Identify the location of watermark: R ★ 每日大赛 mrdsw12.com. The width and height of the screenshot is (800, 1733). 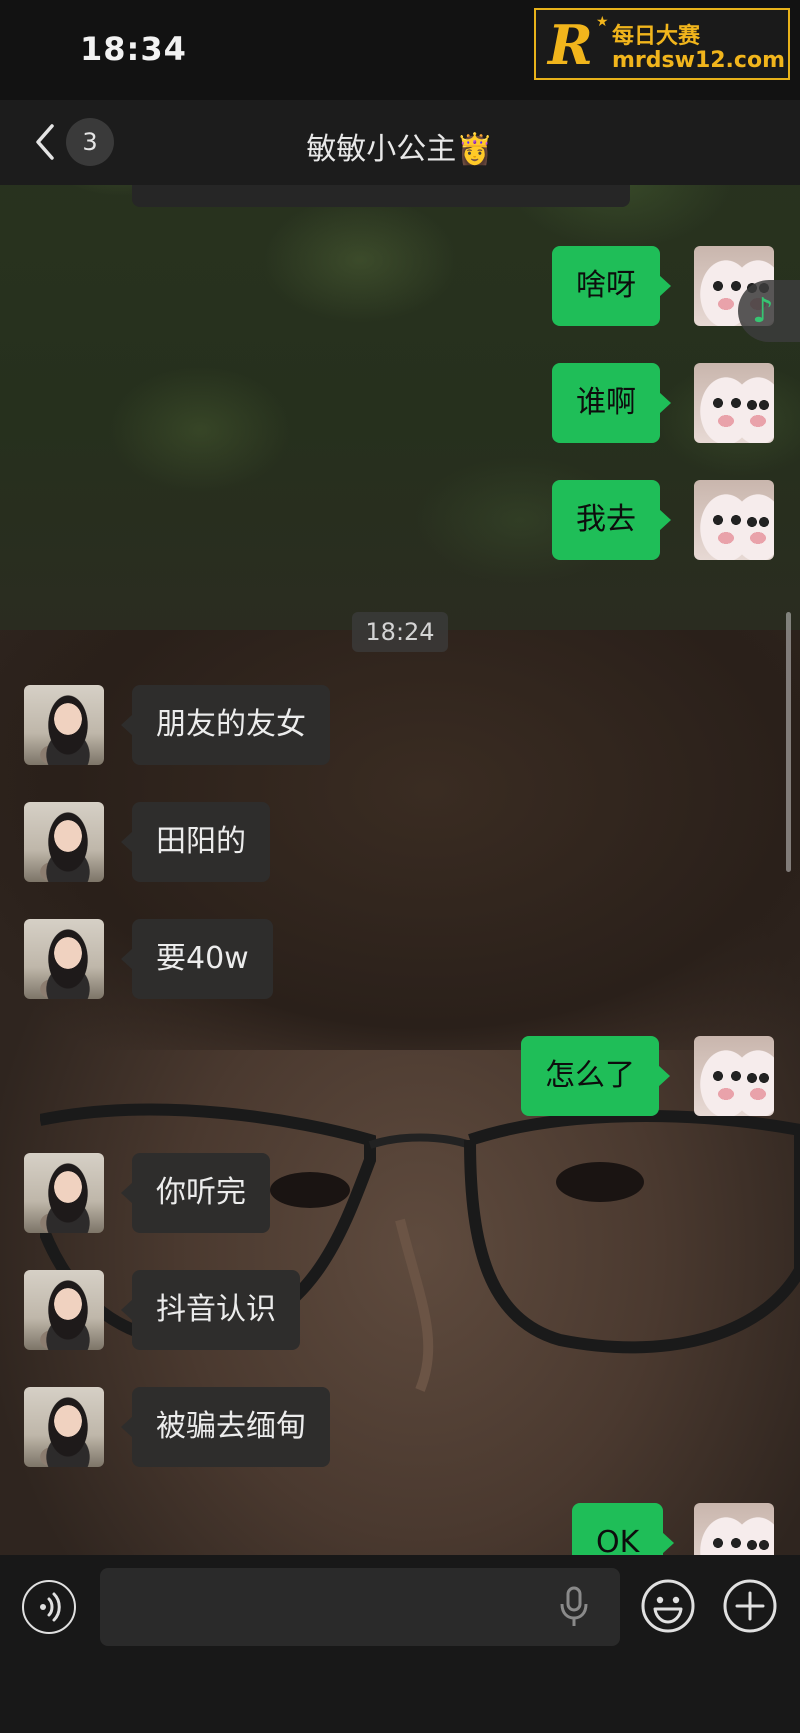
(662, 44).